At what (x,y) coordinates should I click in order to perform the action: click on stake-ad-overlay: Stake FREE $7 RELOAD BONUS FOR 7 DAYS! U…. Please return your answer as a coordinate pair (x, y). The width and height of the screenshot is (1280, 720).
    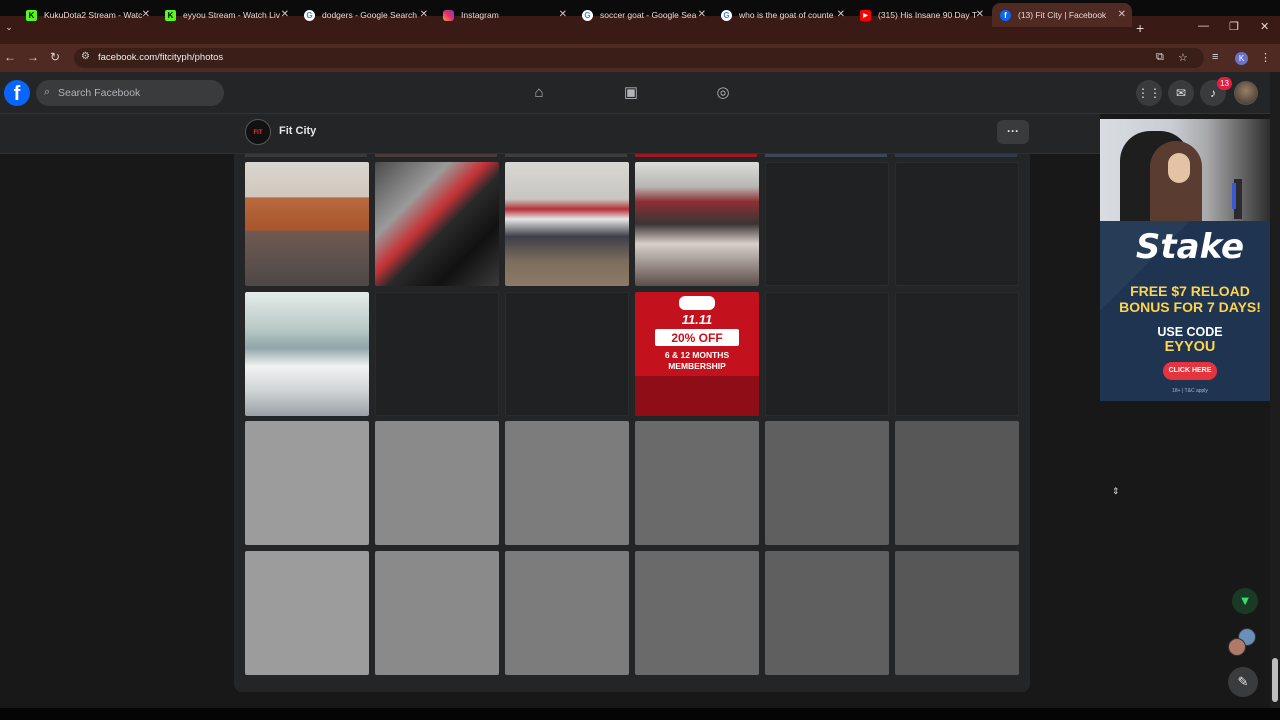
    Looking at the image, I should click on (1190, 311).